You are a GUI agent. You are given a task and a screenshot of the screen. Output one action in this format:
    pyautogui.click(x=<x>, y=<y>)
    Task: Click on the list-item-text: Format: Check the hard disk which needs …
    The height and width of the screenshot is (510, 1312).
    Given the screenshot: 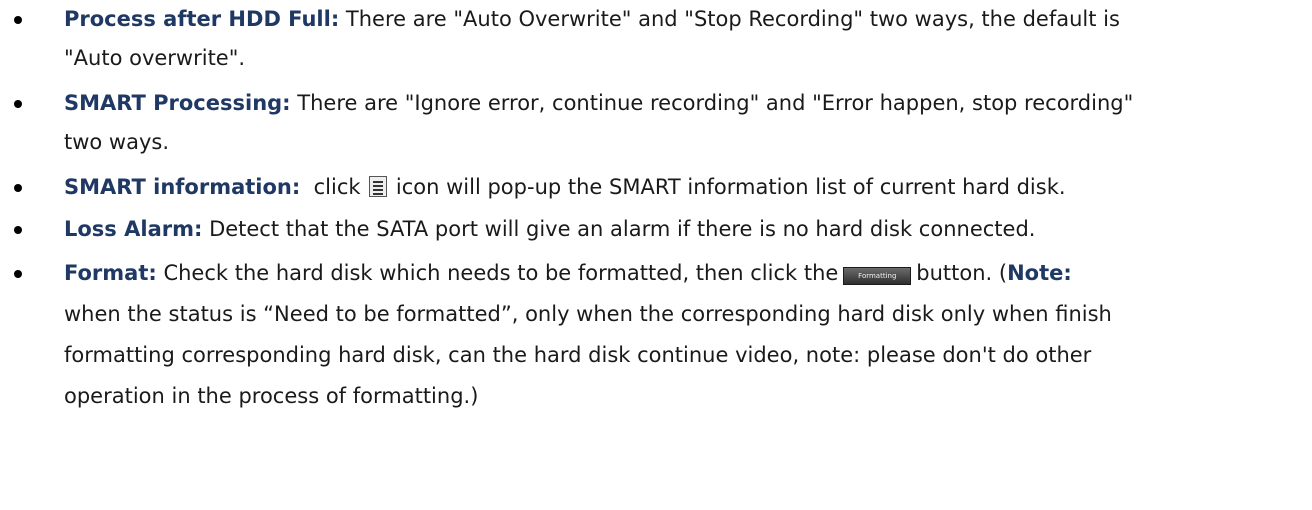 What is the action you would take?
    pyautogui.click(x=677, y=273)
    